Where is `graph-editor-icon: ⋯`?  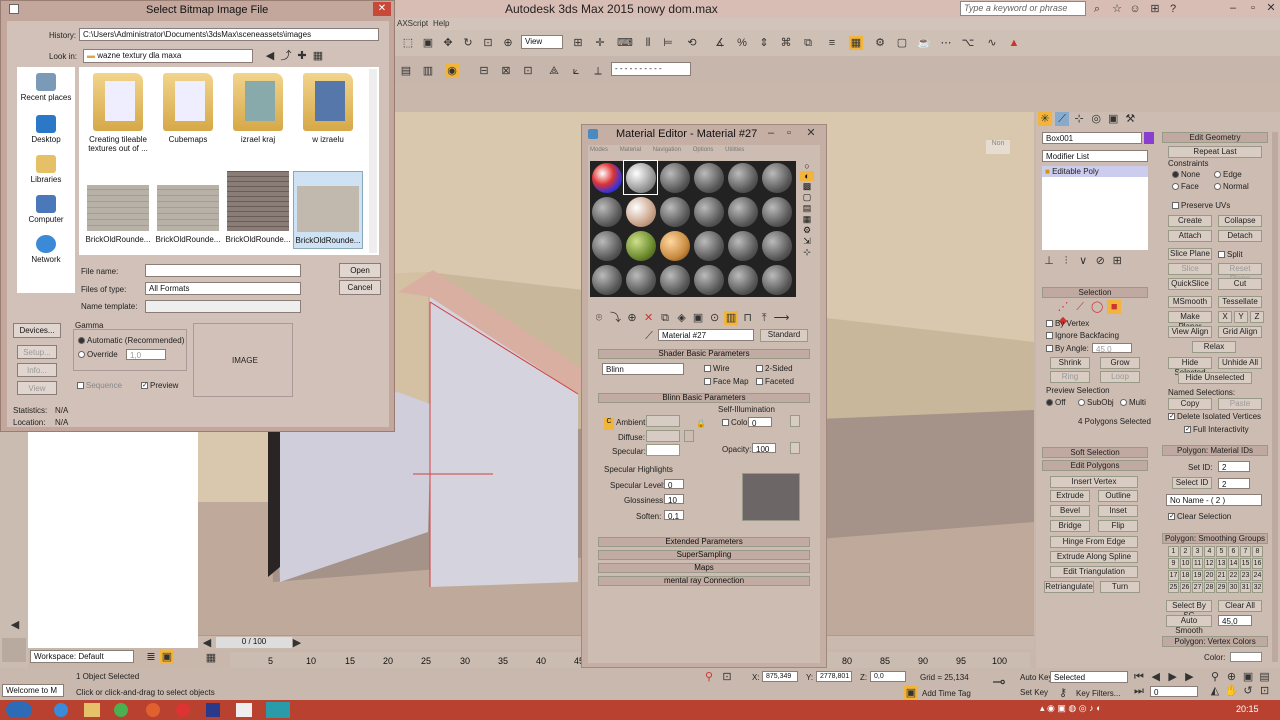 graph-editor-icon: ⋯ is located at coordinates (946, 43).